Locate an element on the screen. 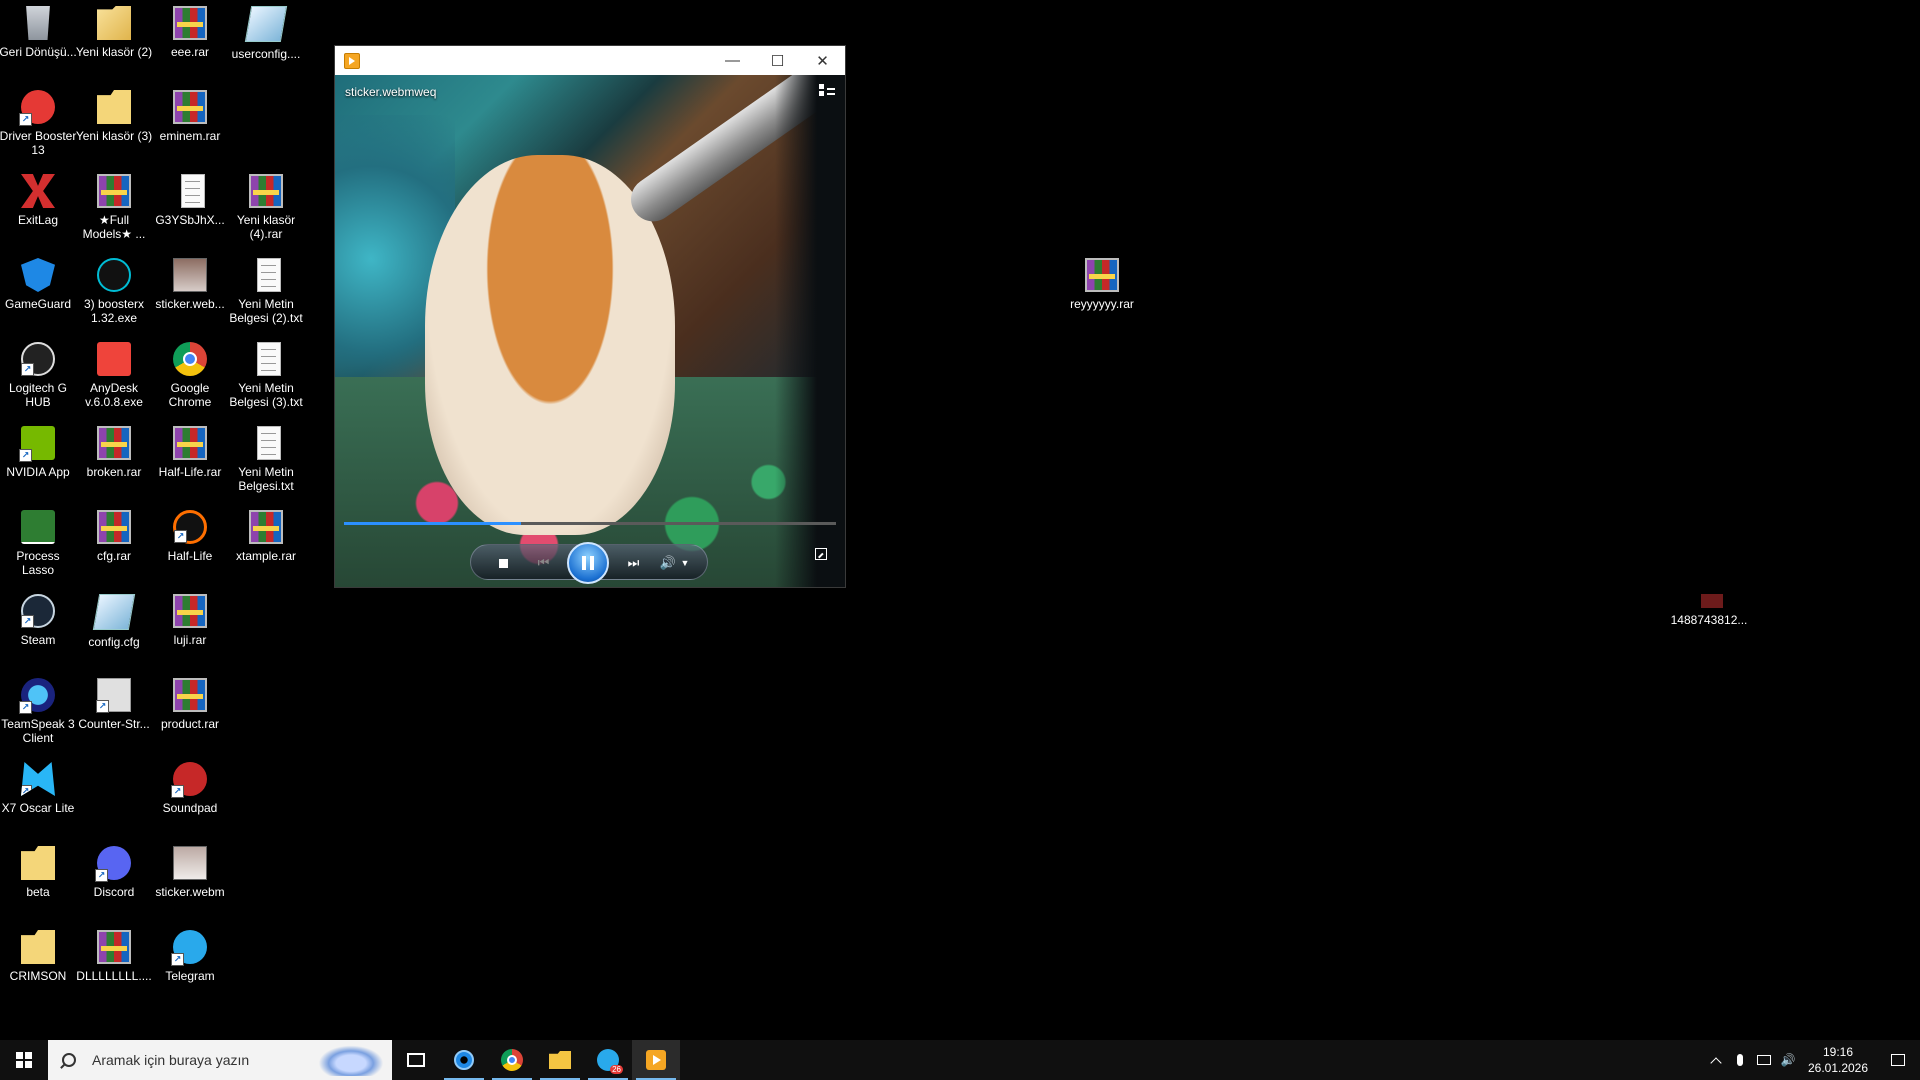 This screenshot has width=1920, height=1080. notification-center-button is located at coordinates (1898, 1060).